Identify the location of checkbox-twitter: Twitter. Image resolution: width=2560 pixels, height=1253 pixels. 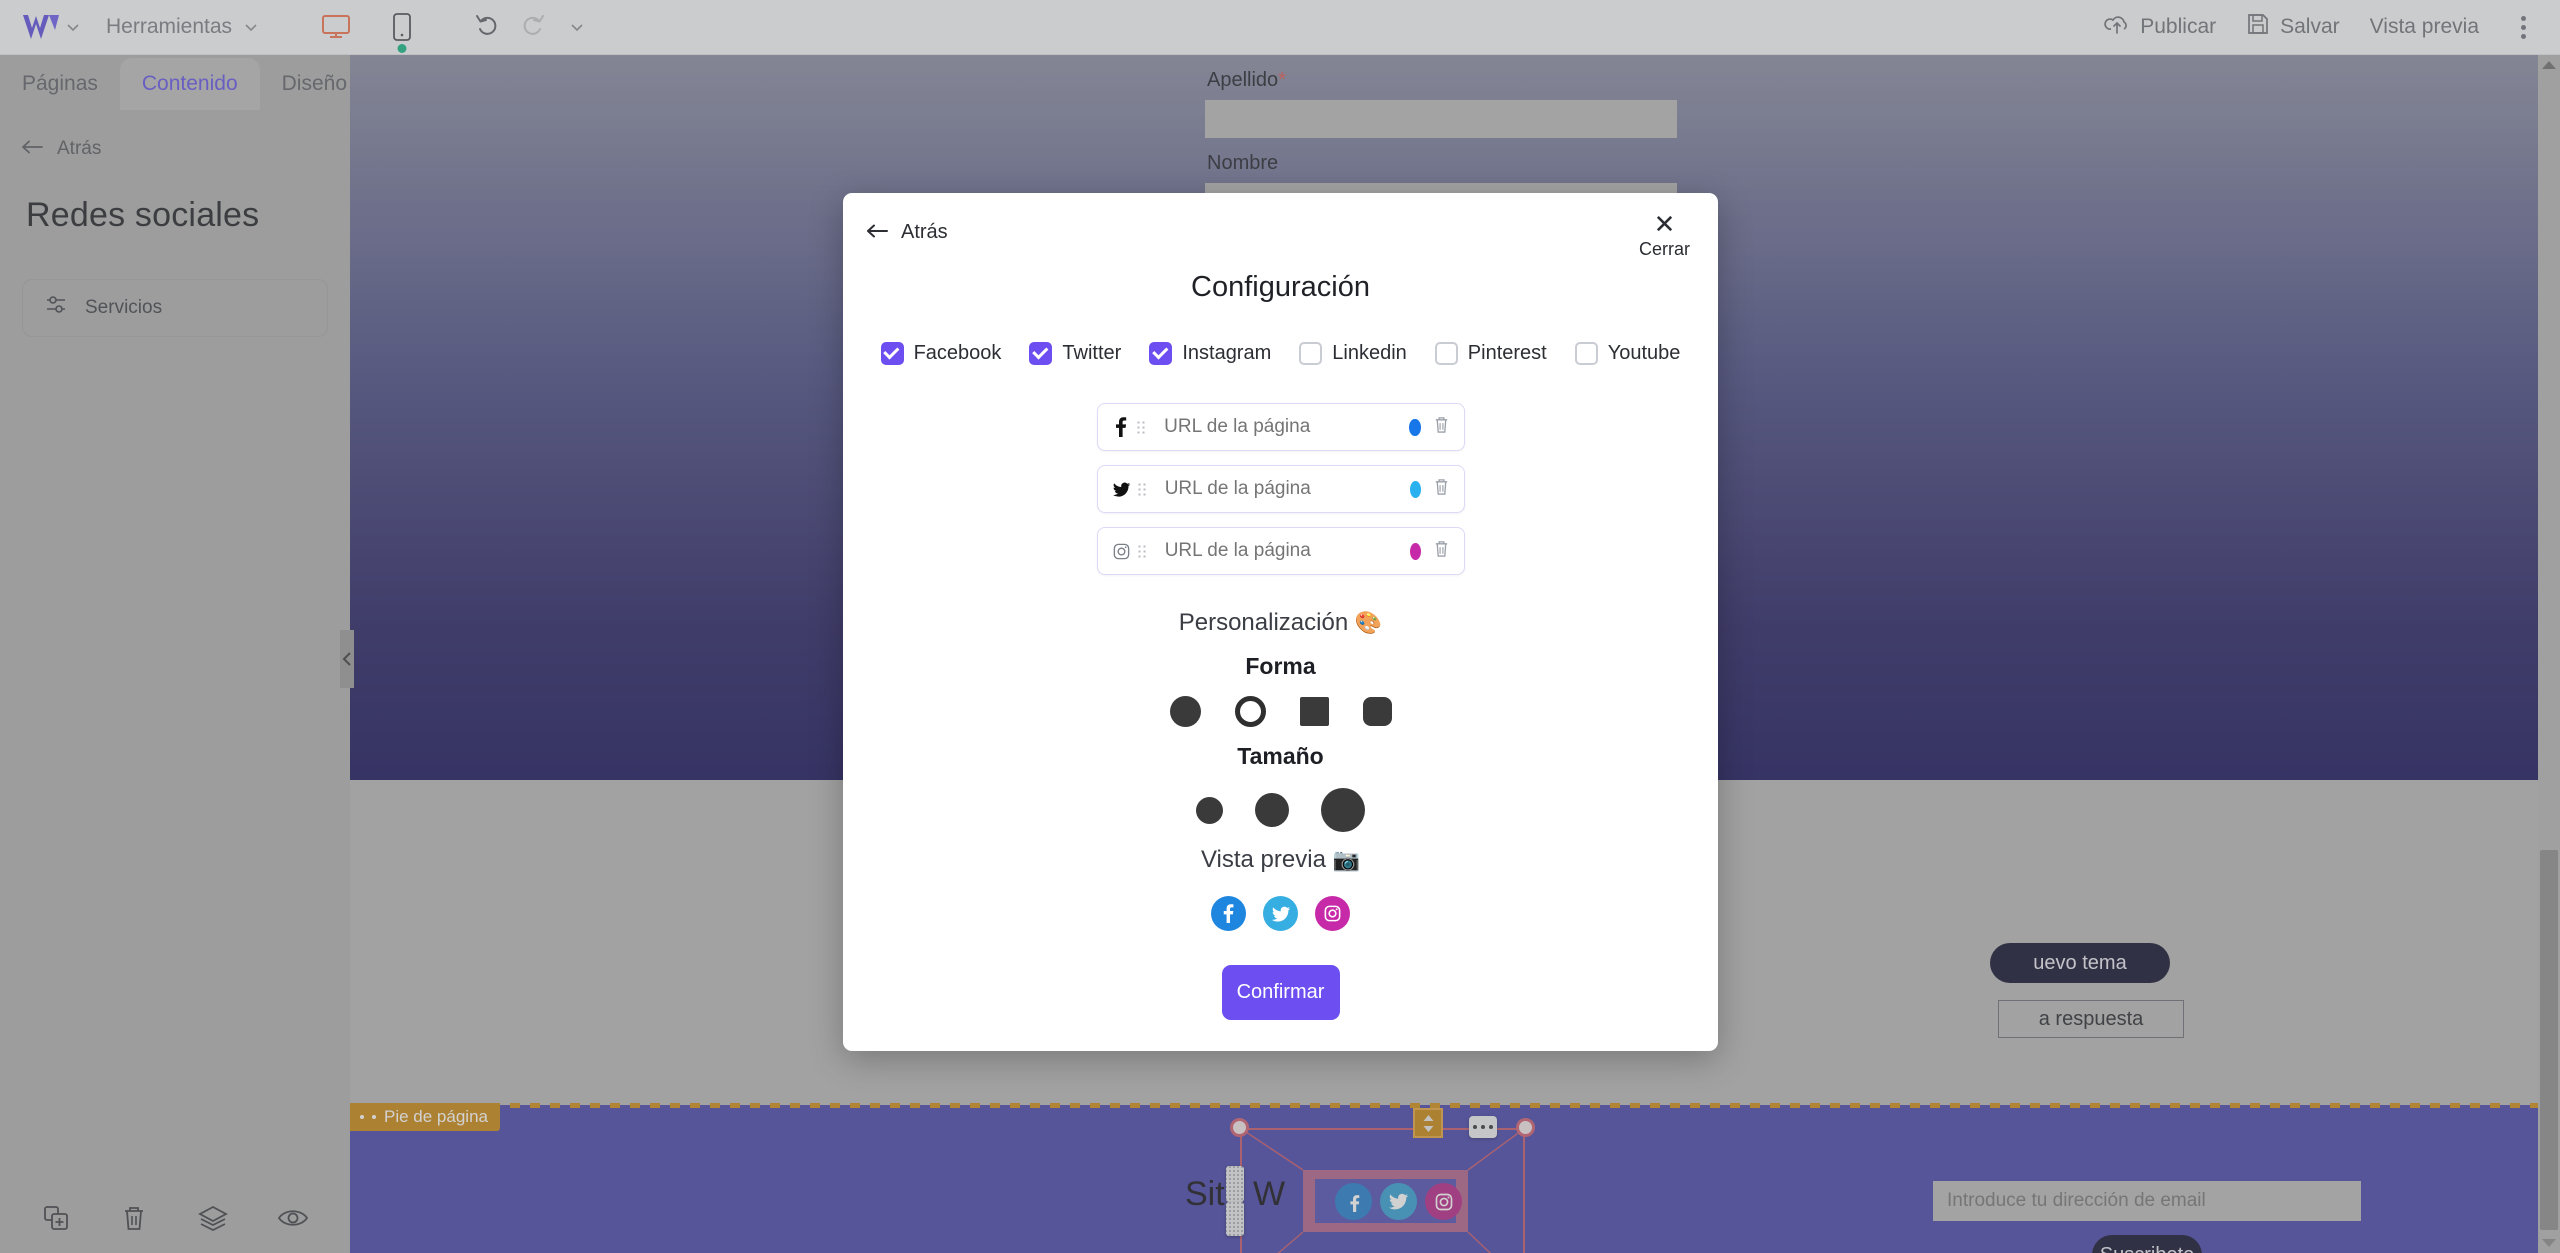
(1075, 353).